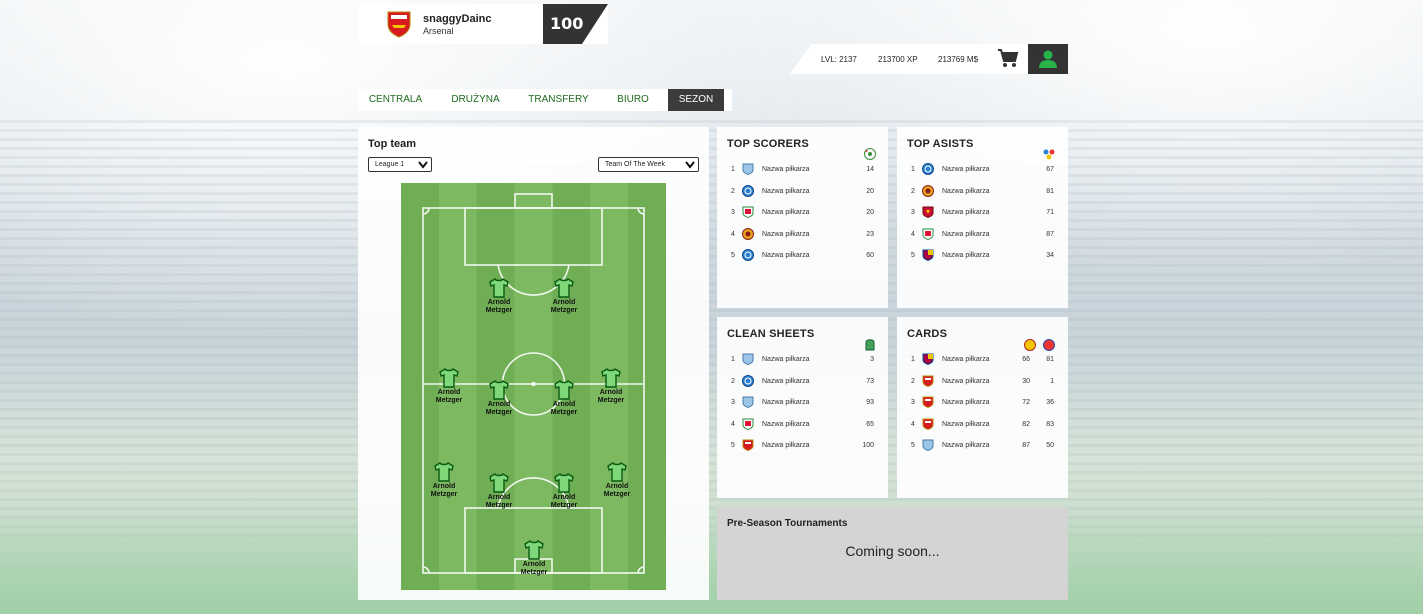  Describe the element at coordinates (802, 213) in the screenshot. I see `stat-row: 3 Nazwa piłkarza 20` at that location.